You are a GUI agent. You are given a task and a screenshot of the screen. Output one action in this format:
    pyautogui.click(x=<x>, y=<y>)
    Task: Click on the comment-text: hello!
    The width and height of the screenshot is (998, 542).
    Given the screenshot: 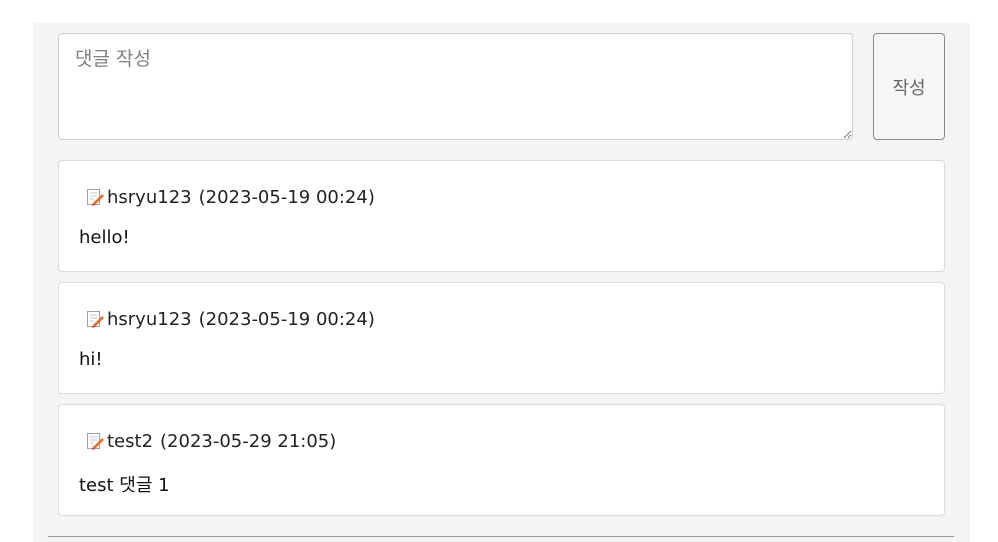 What is the action you would take?
    pyautogui.click(x=104, y=237)
    